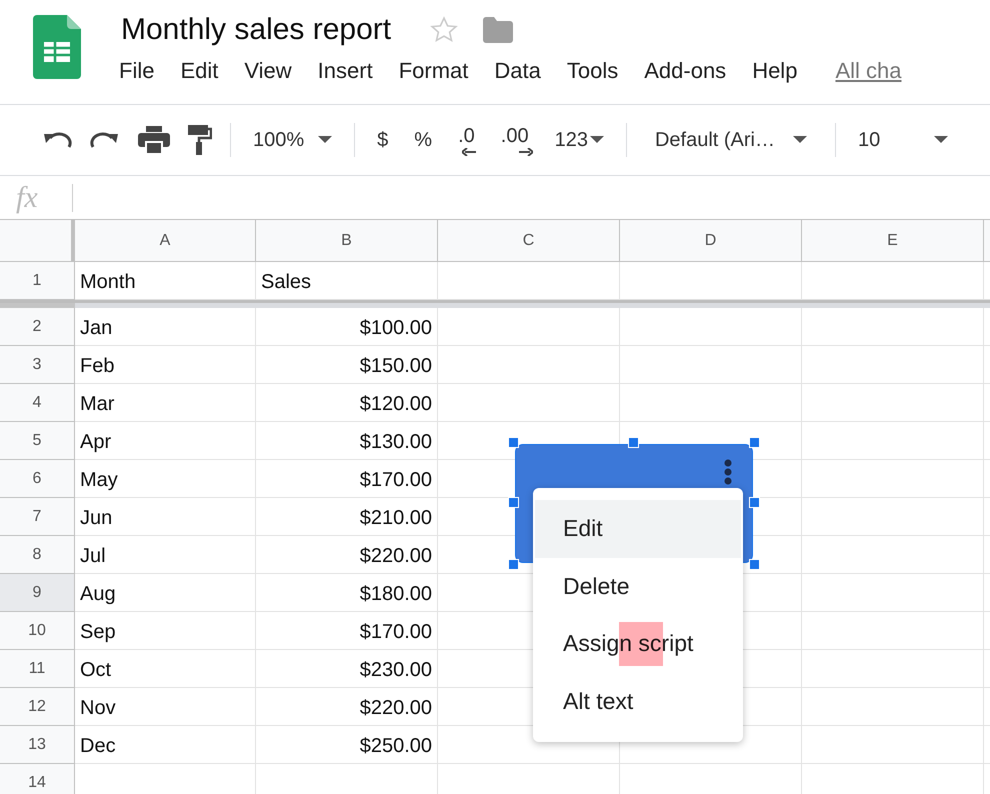 The image size is (990, 794). What do you see at coordinates (37, 441) in the screenshot?
I see `row-header: 5` at bounding box center [37, 441].